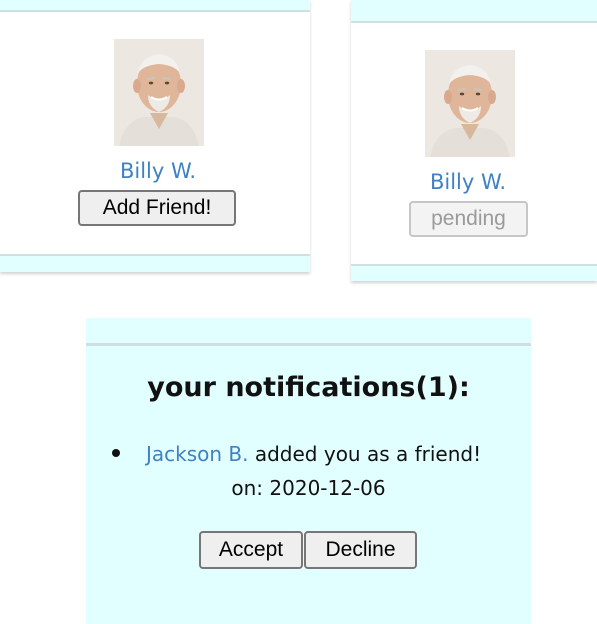 This screenshot has width=597, height=624. Describe the element at coordinates (116, 453) in the screenshot. I see `list-bullet-icon` at that location.